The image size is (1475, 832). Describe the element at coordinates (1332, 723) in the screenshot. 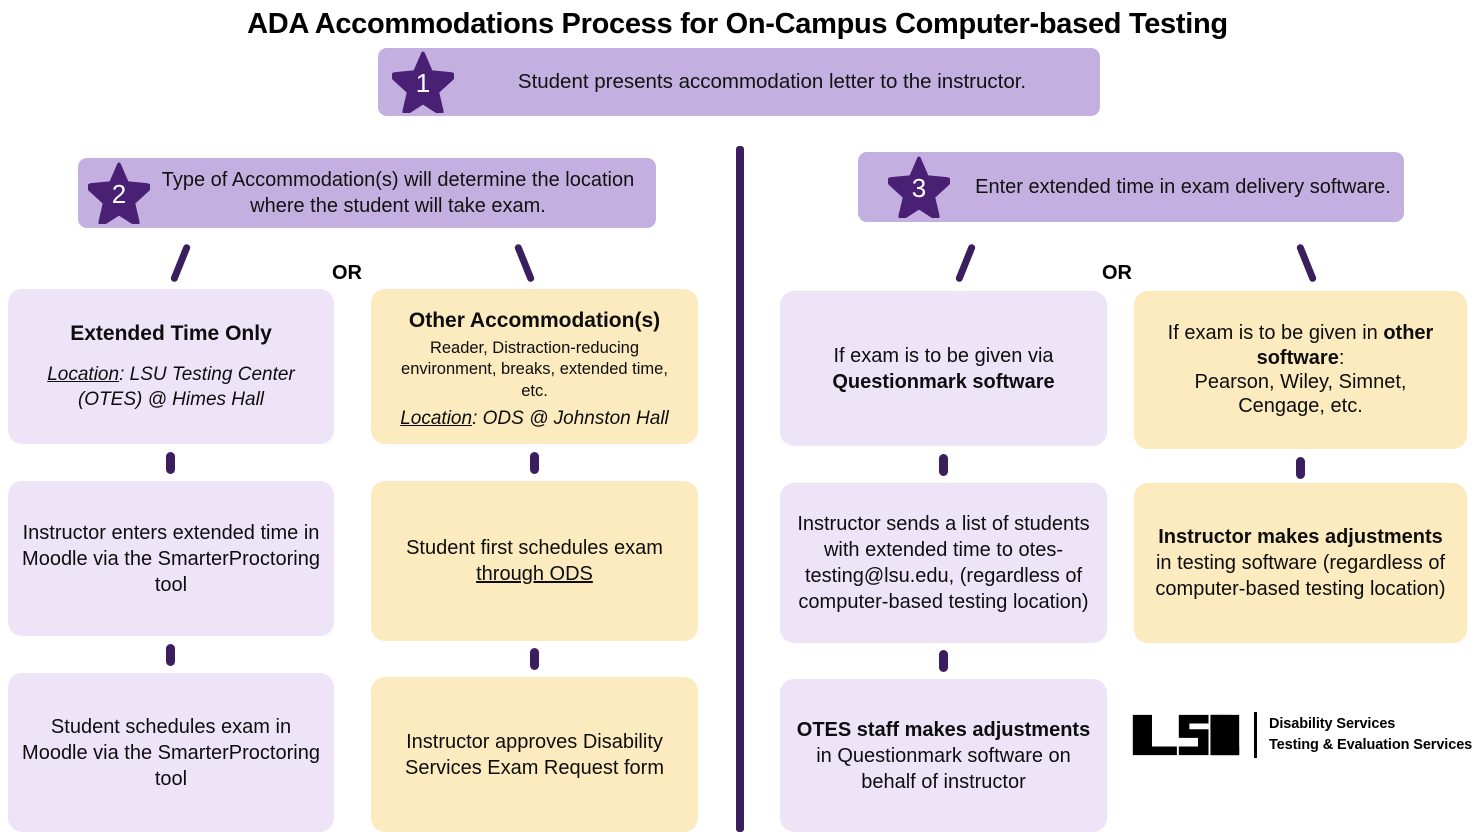

I see `logo-text-line1: Disability Services` at that location.